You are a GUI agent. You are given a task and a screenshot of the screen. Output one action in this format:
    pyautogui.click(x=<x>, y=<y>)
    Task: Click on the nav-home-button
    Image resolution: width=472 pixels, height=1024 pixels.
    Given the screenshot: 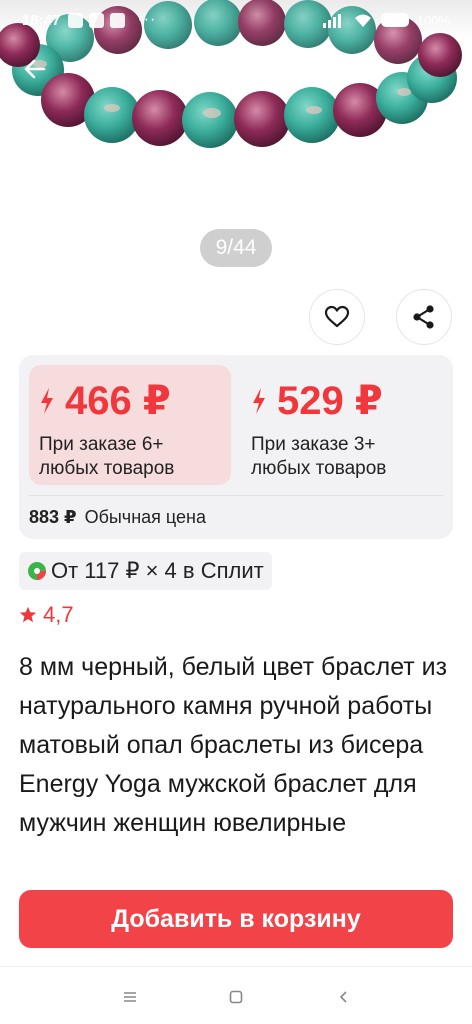 What is the action you would take?
    pyautogui.click(x=236, y=997)
    